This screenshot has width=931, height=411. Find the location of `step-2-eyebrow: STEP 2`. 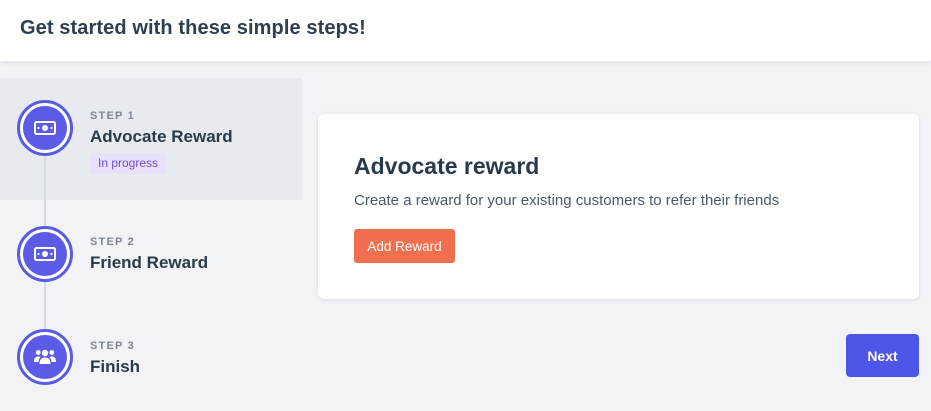

step-2-eyebrow: STEP 2 is located at coordinates (112, 242).